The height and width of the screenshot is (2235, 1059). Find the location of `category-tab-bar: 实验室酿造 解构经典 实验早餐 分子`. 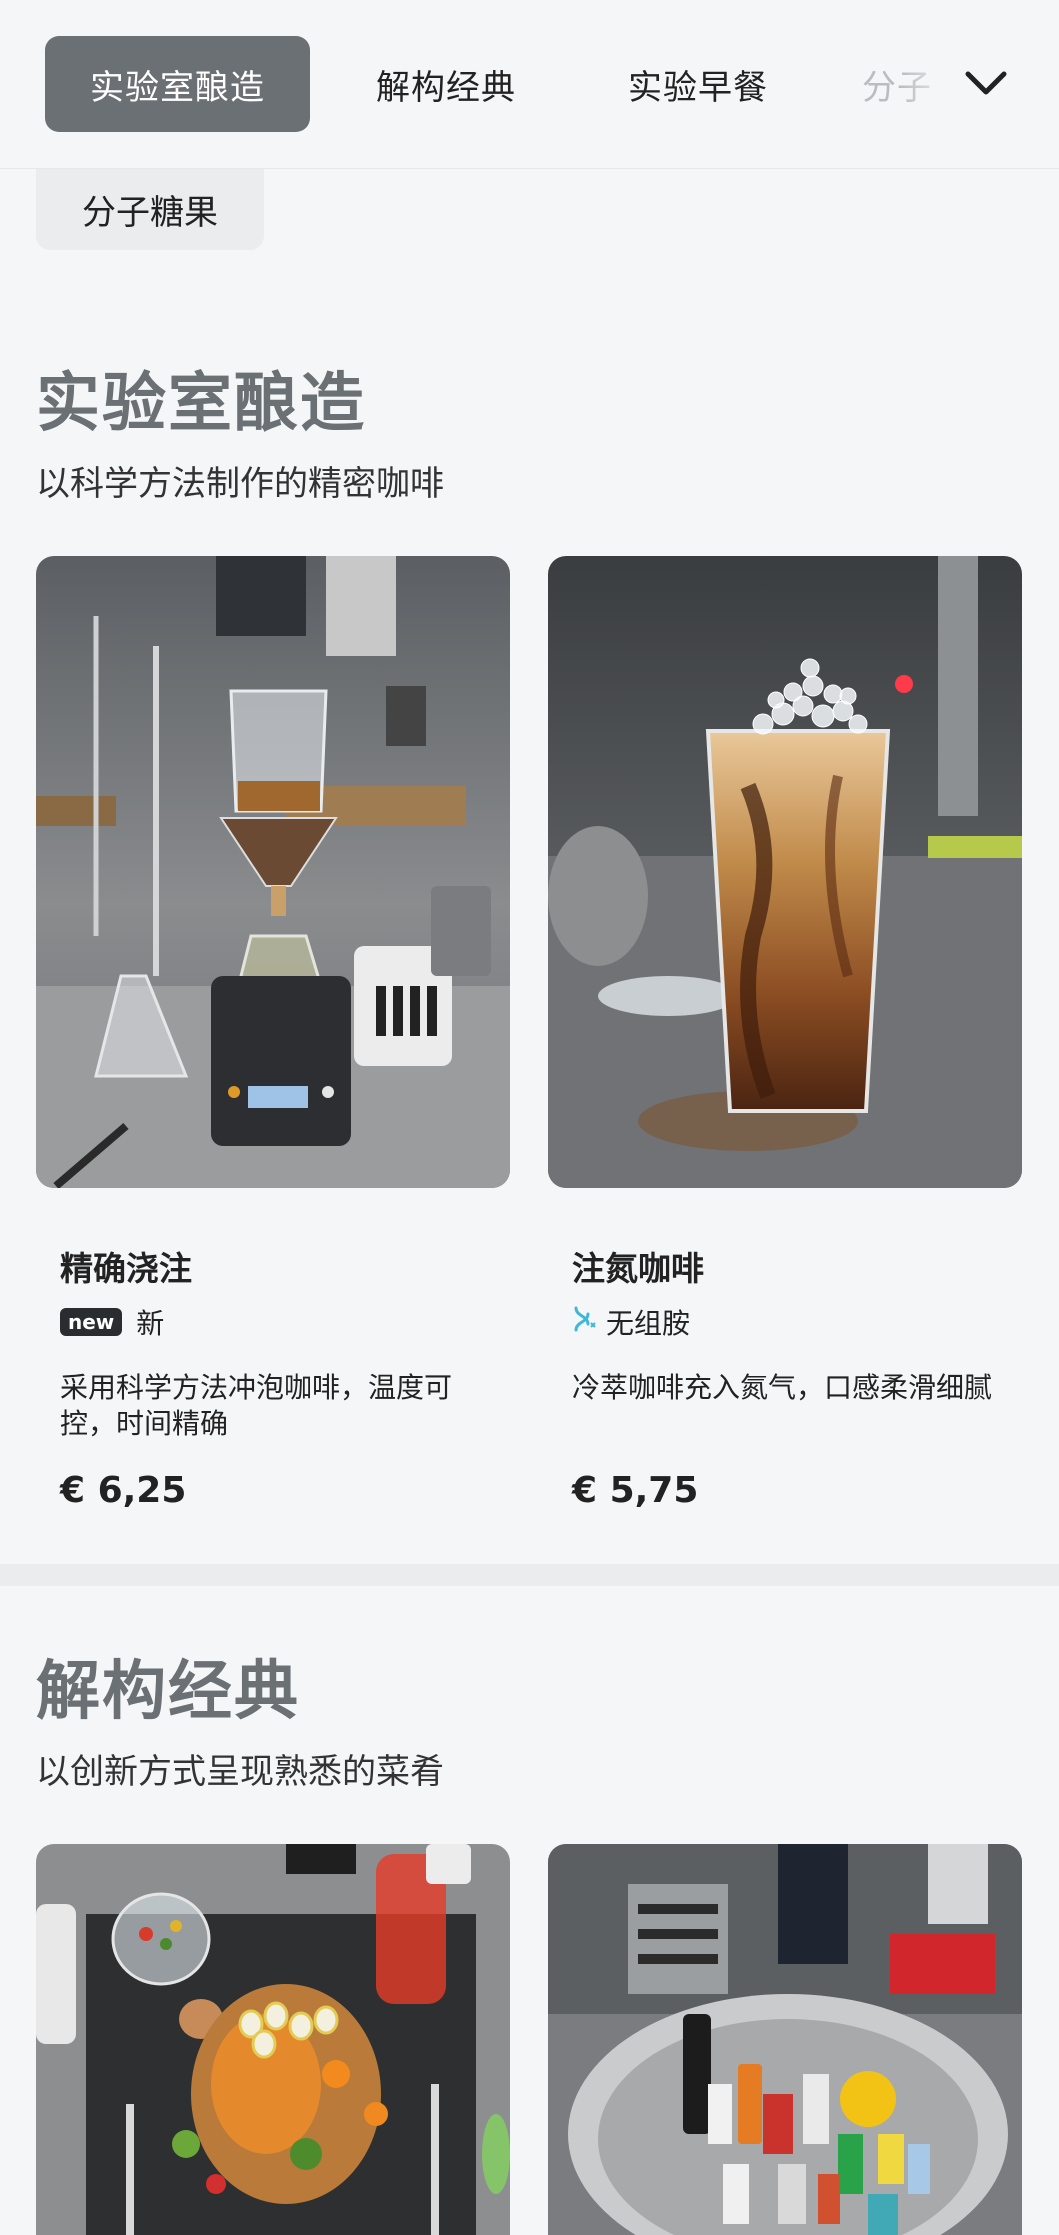

category-tab-bar: 实验室酿造 解构经典 实验早餐 分子 is located at coordinates (529, 84).